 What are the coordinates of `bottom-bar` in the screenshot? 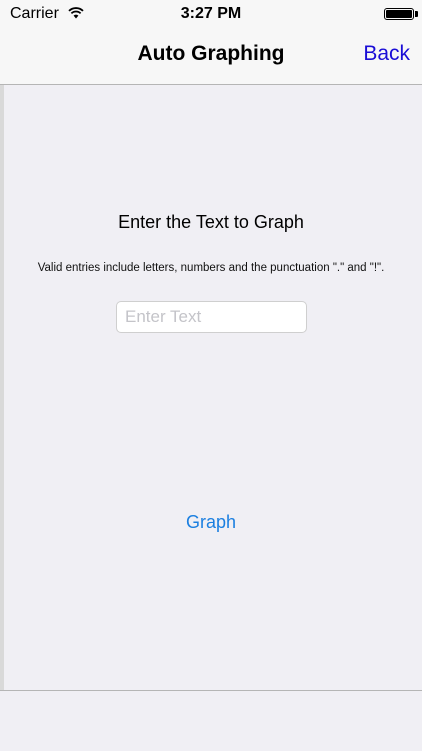 It's located at (211, 720).